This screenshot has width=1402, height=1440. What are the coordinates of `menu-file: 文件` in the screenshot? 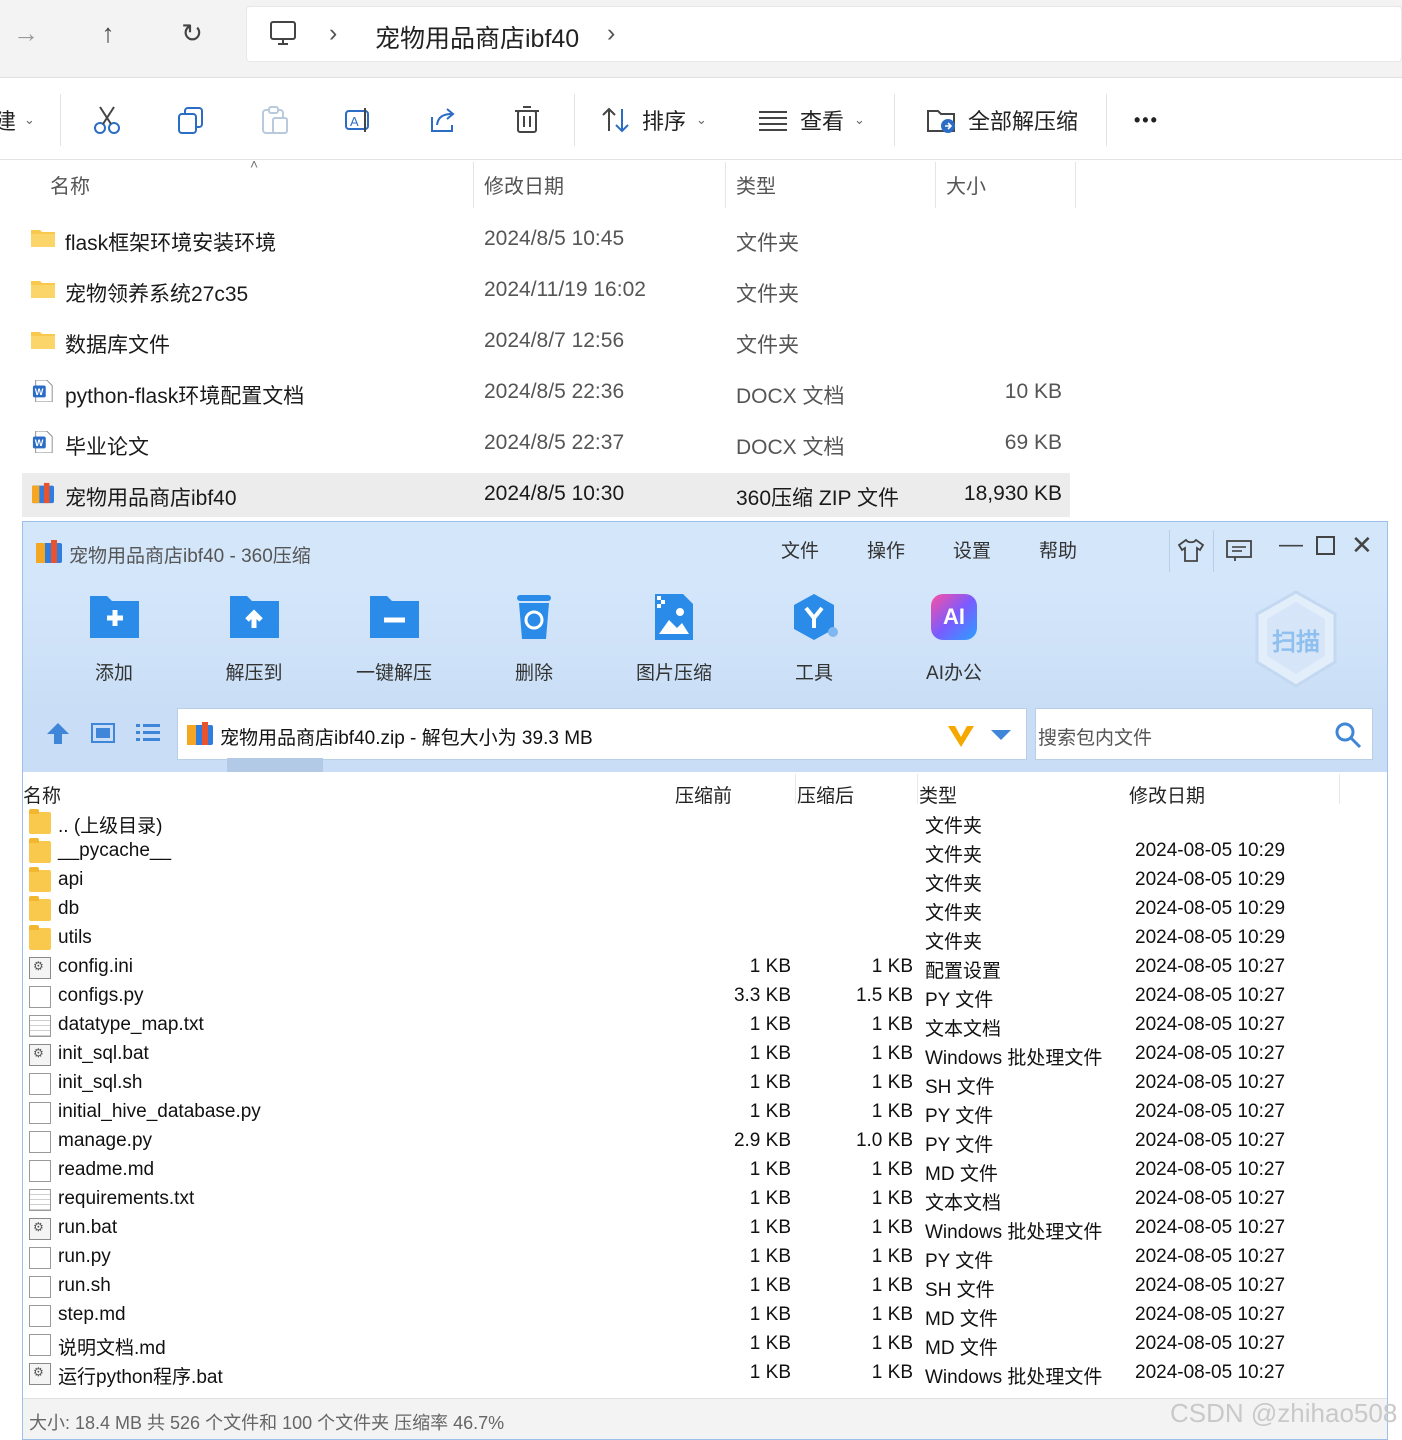 It's located at (800, 549).